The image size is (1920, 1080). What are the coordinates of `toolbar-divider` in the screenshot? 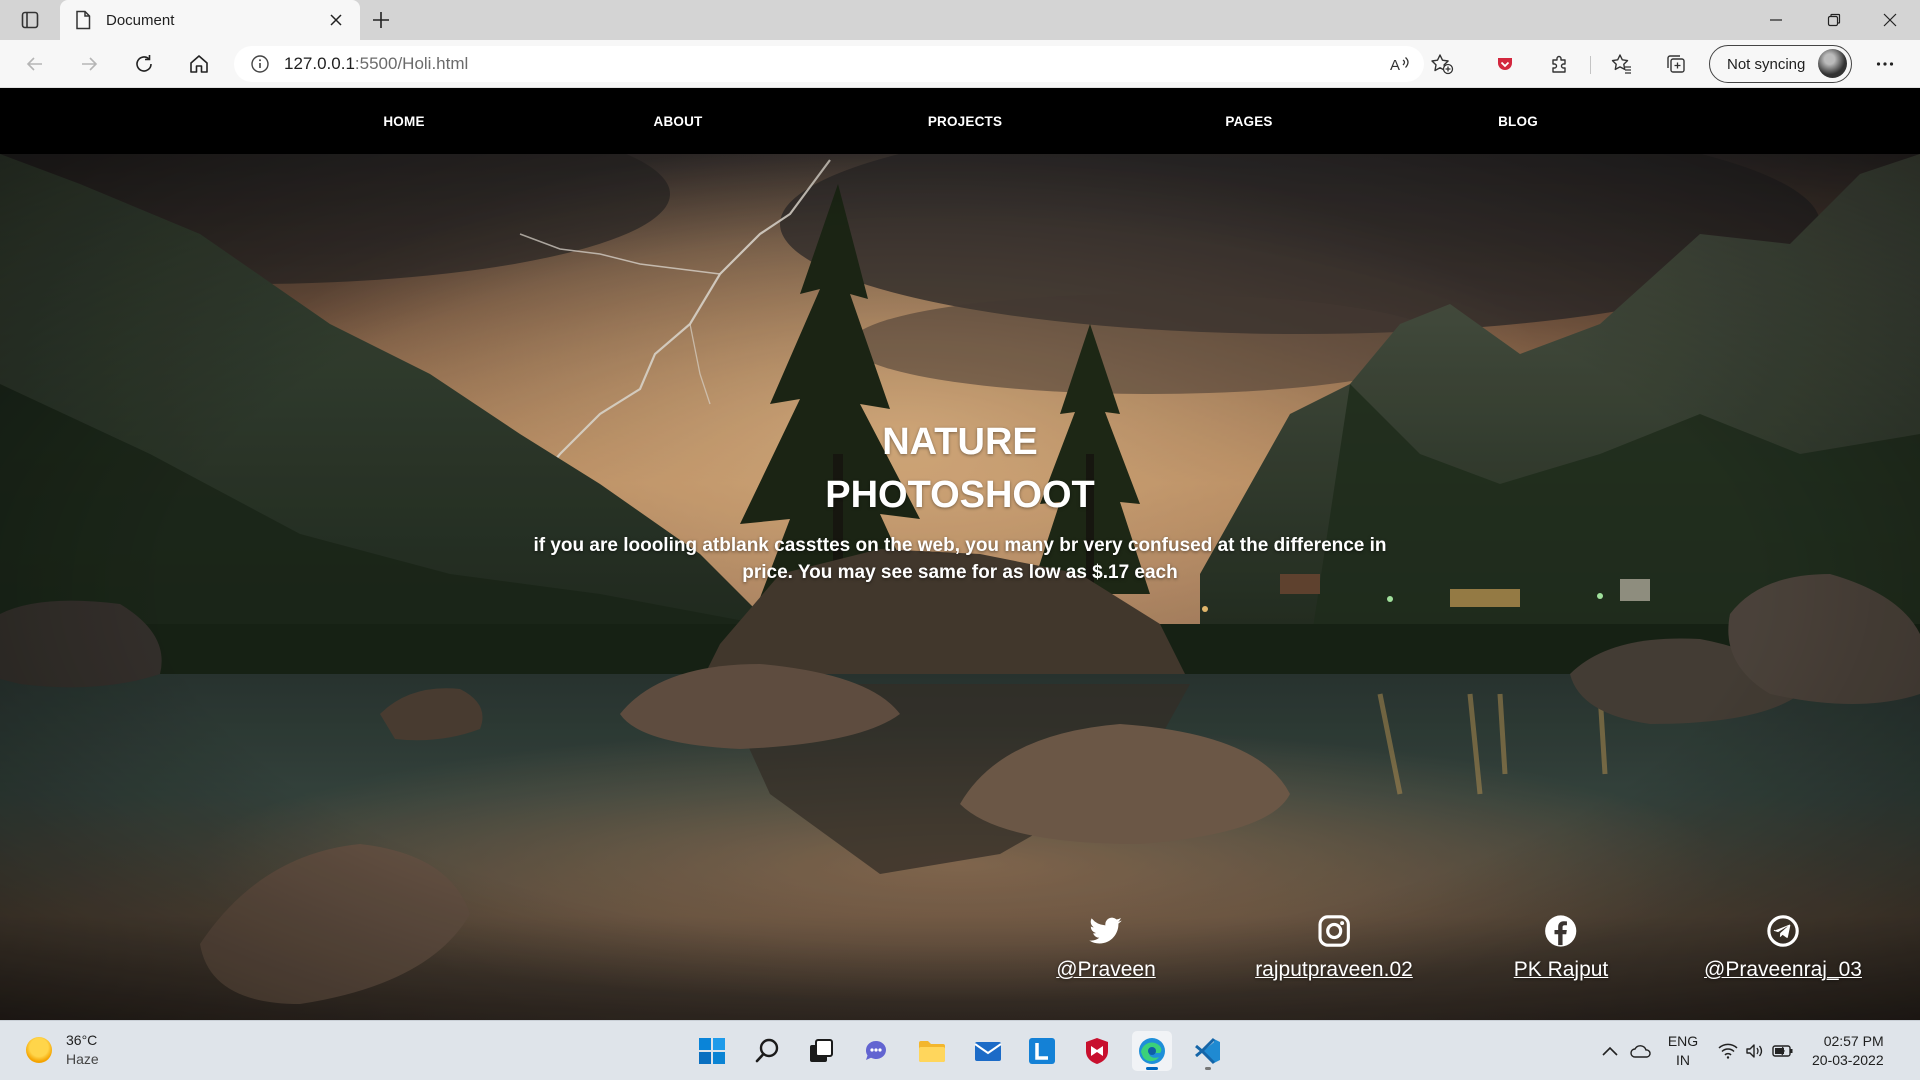 It's located at (1590, 65).